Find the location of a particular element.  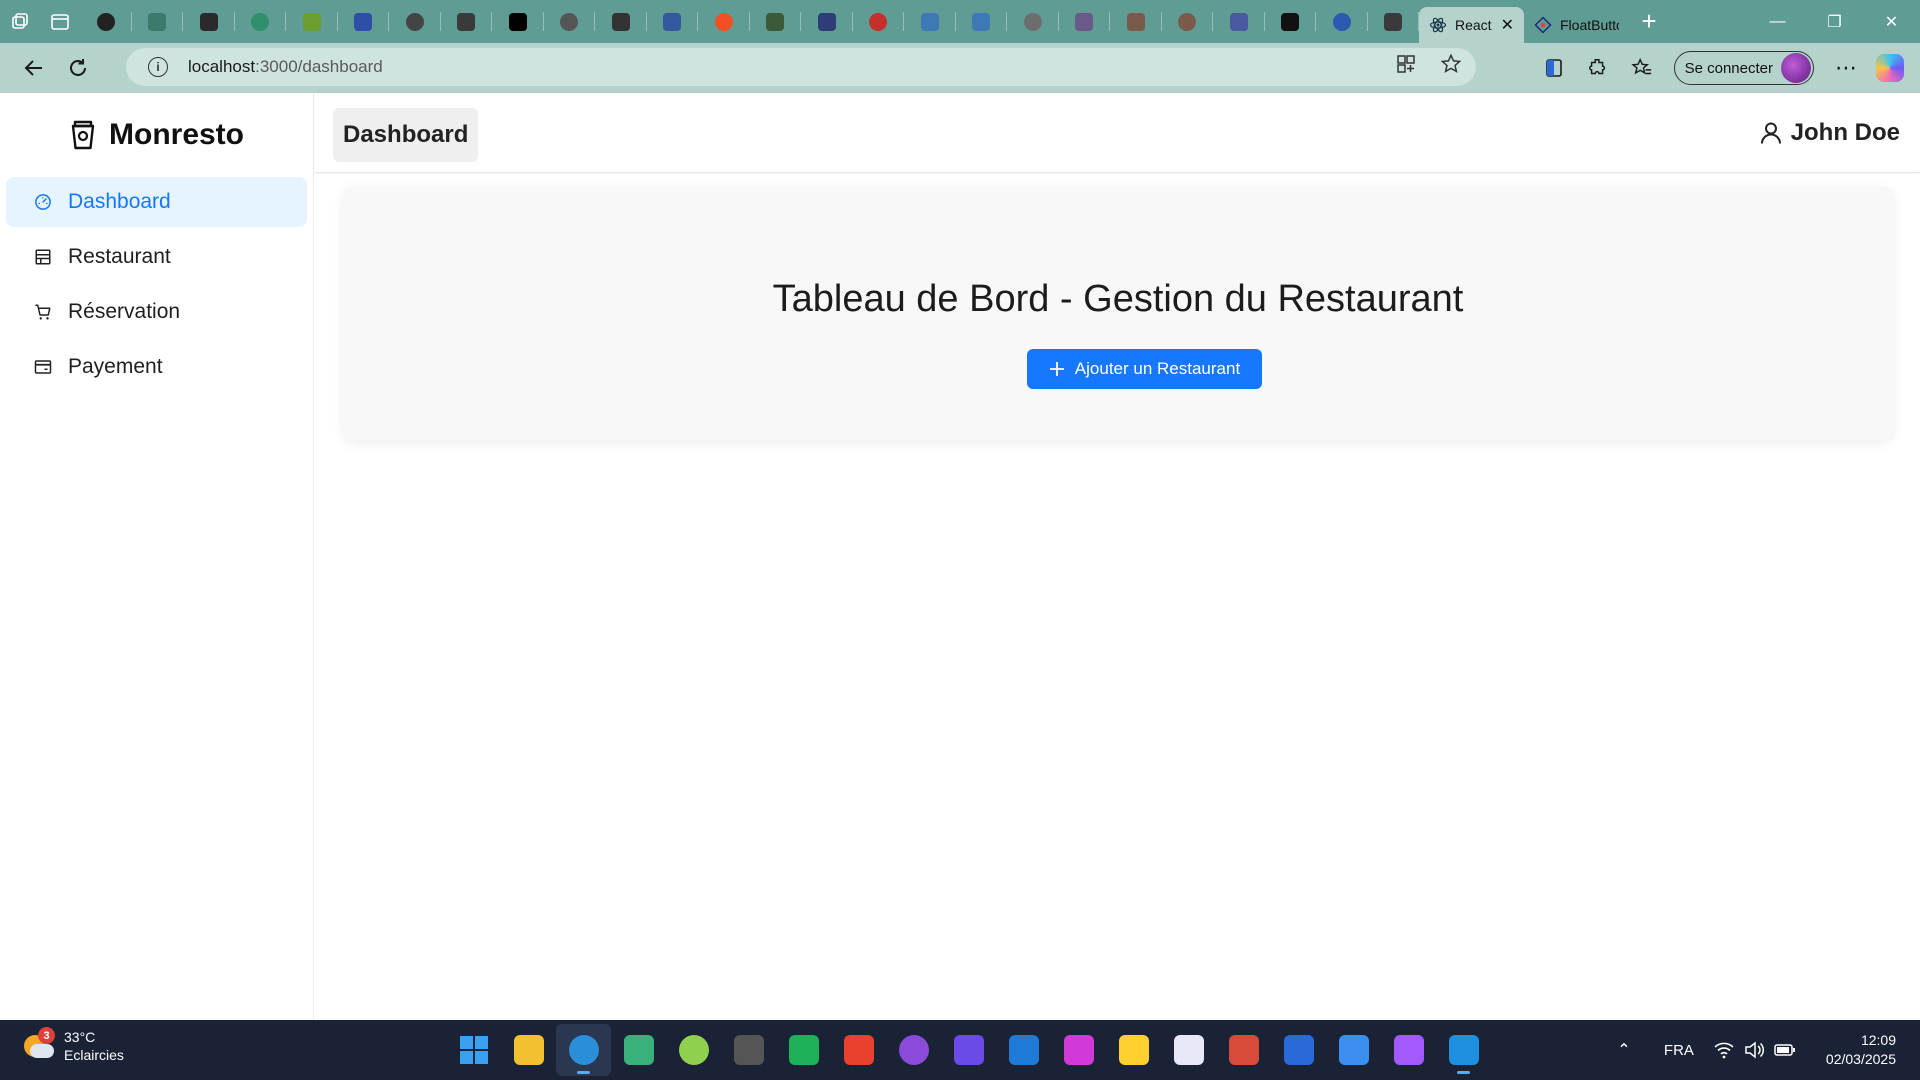

caption-icon is located at coordinates (1393, 21).